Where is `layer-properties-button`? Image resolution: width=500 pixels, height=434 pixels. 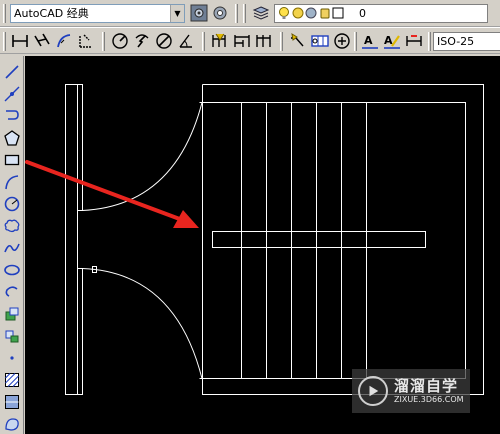
layer-properties-button is located at coordinates (261, 13).